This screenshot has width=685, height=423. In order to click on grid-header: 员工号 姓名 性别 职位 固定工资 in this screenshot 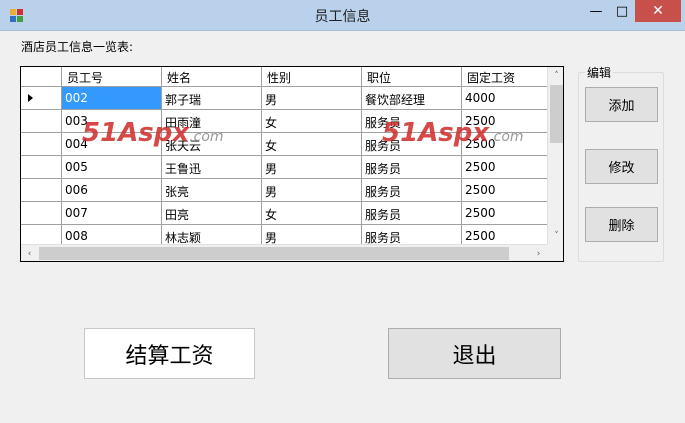, I will do `click(292, 77)`.